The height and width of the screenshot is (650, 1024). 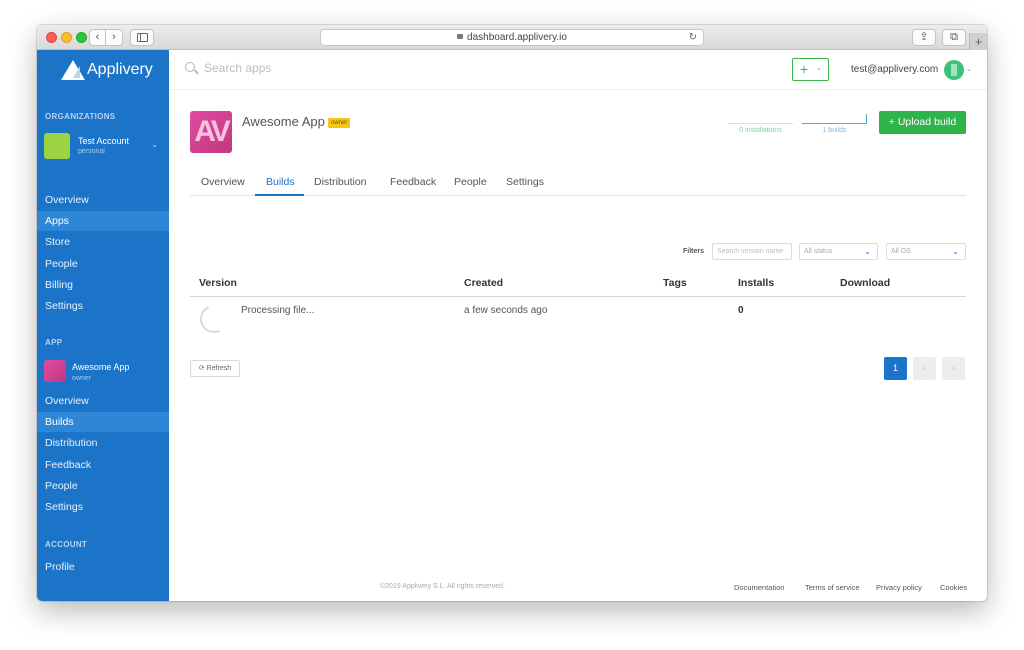 I want to click on app-icon: AV, so click(x=211, y=132).